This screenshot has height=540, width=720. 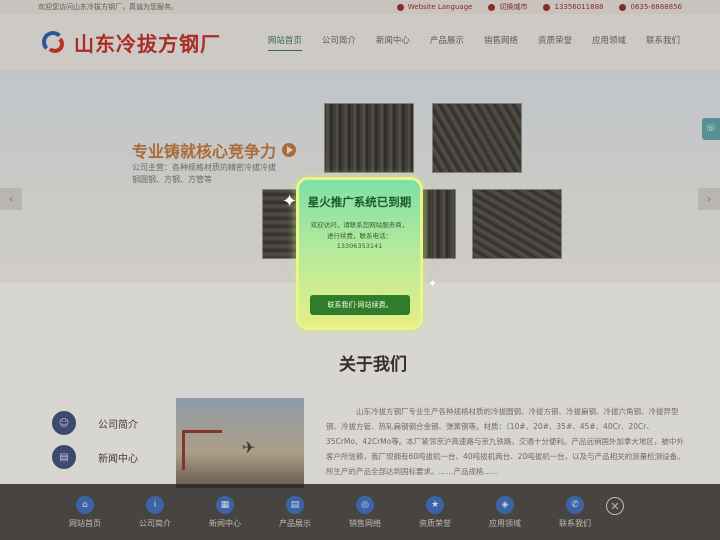 What do you see at coordinates (359, 202) in the screenshot?
I see `modal-title: 星火推广系统已到期` at bounding box center [359, 202].